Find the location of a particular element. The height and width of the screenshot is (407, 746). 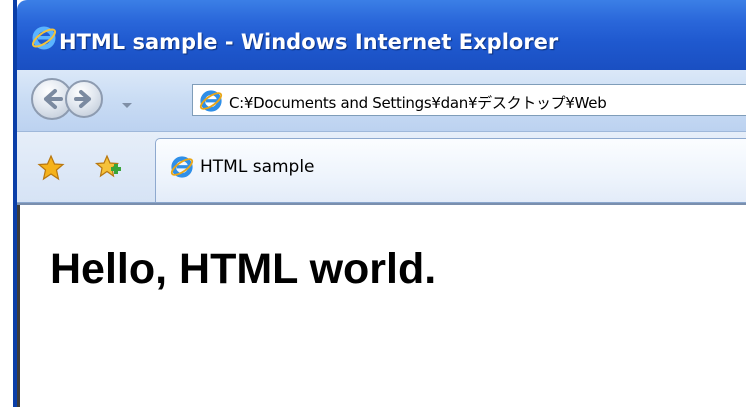

star-icon is located at coordinates (51, 170).